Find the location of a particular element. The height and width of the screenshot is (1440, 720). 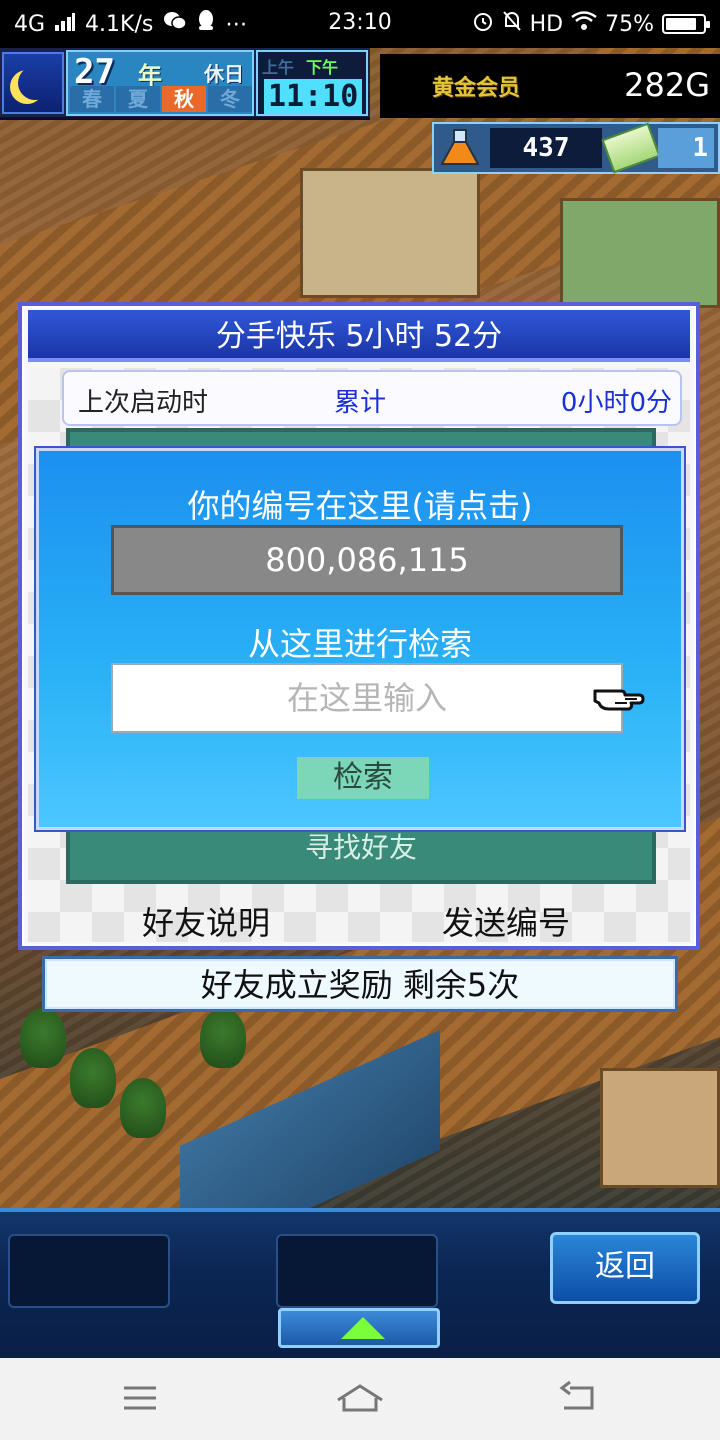

silent-bell-icon is located at coordinates (512, 24).